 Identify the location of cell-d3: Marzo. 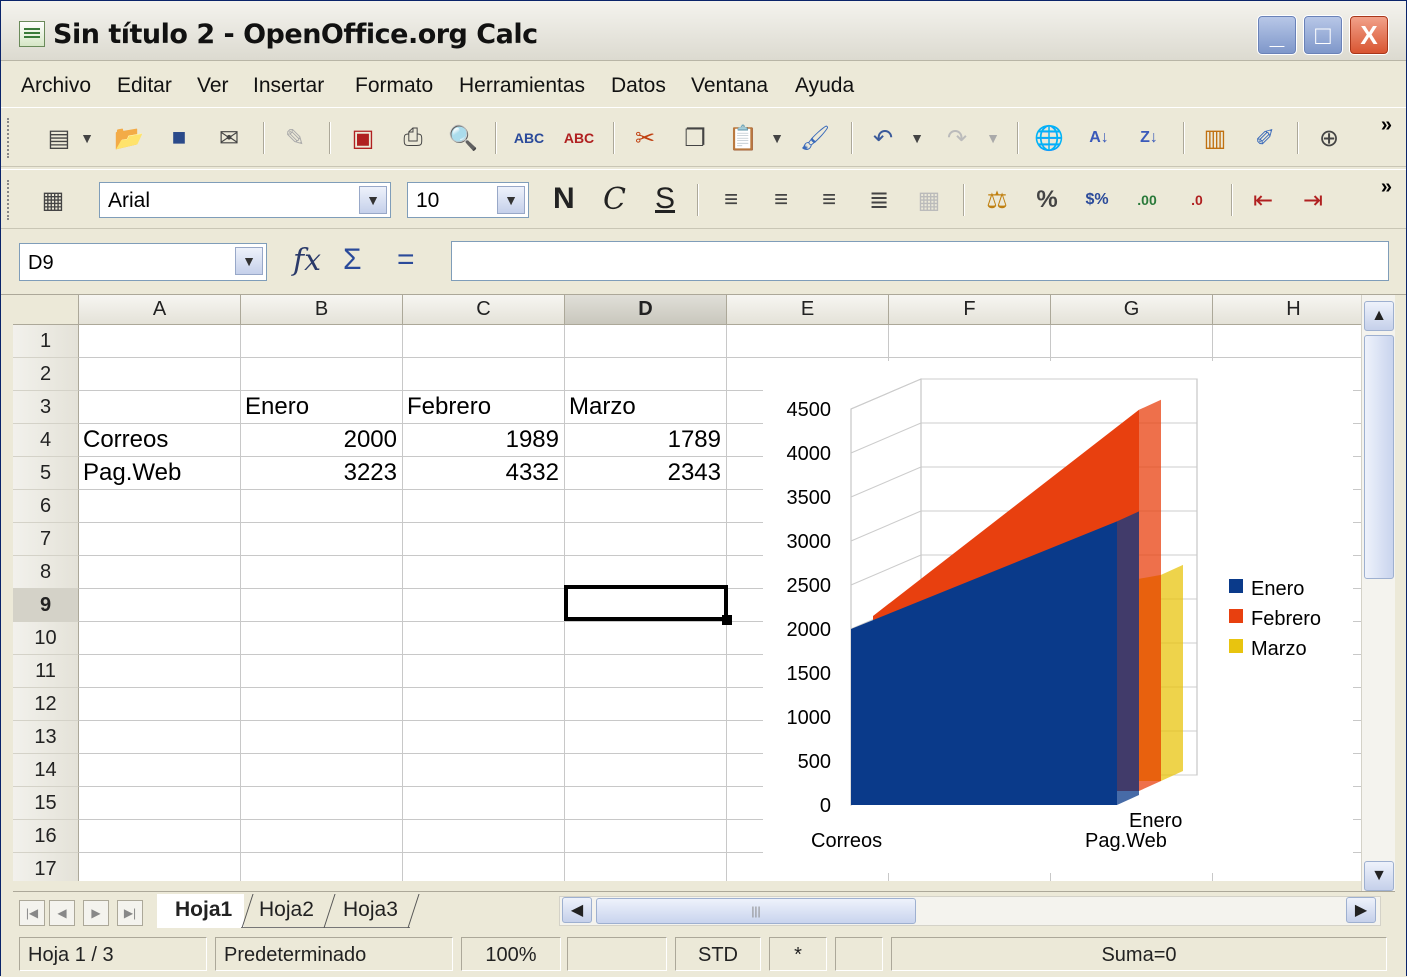
(602, 407).